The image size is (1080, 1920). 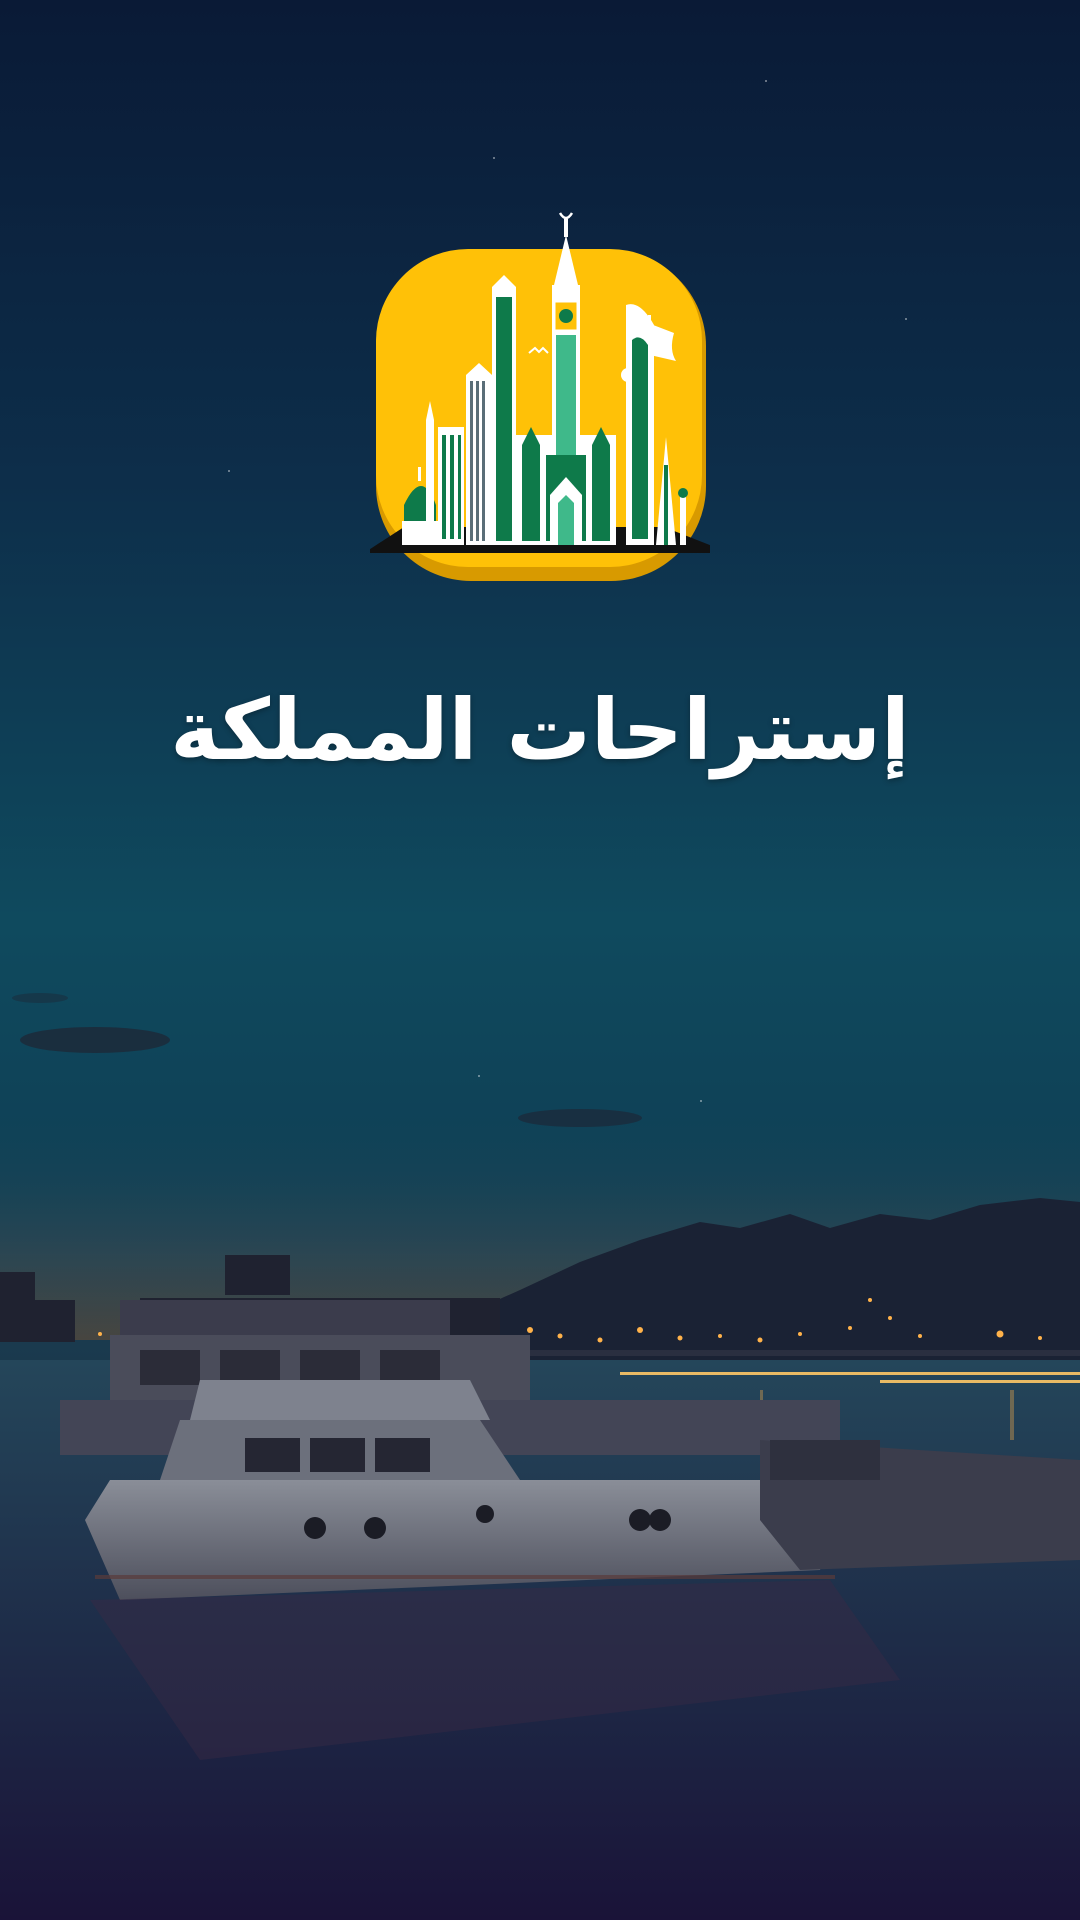 What do you see at coordinates (540, 730) in the screenshot?
I see `app-title: إستراحات المملكة` at bounding box center [540, 730].